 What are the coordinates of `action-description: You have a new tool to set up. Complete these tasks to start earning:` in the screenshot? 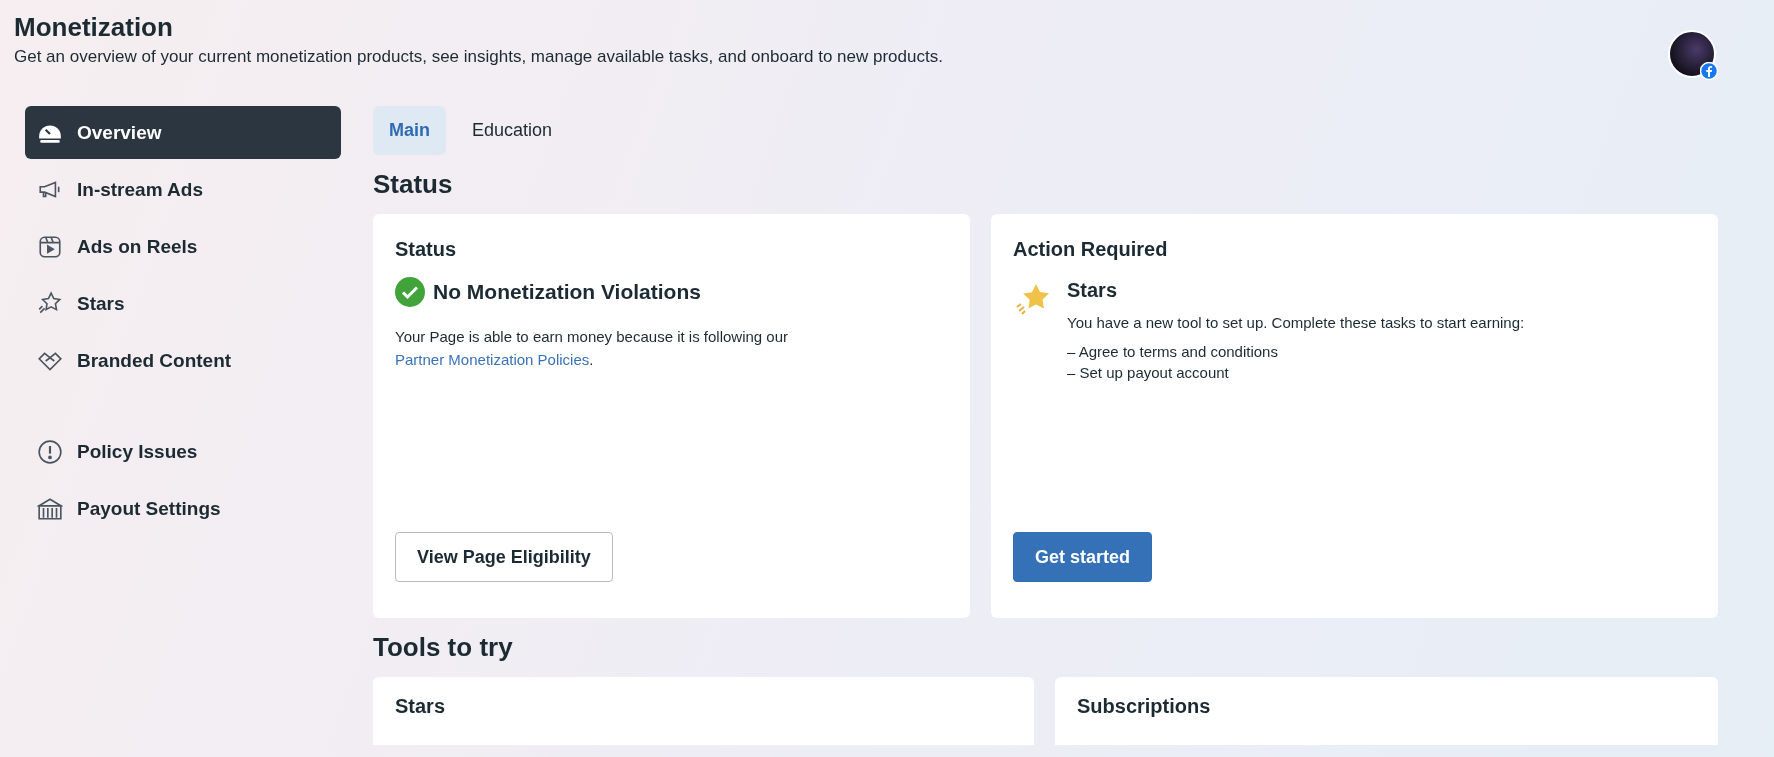 It's located at (1296, 322).